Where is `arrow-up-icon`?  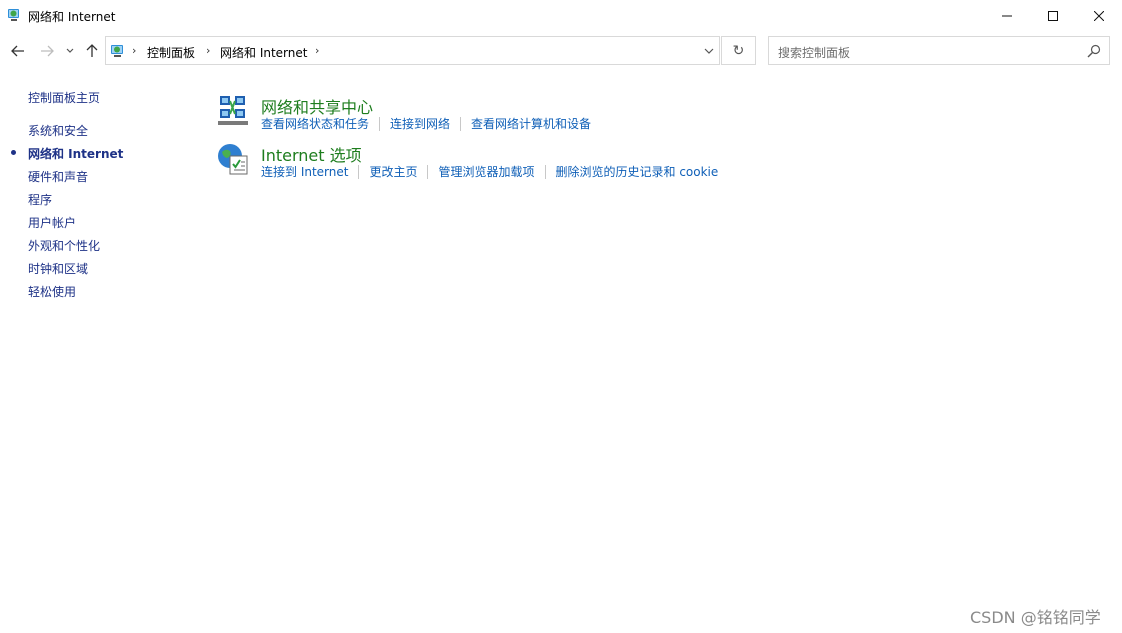 arrow-up-icon is located at coordinates (92, 50).